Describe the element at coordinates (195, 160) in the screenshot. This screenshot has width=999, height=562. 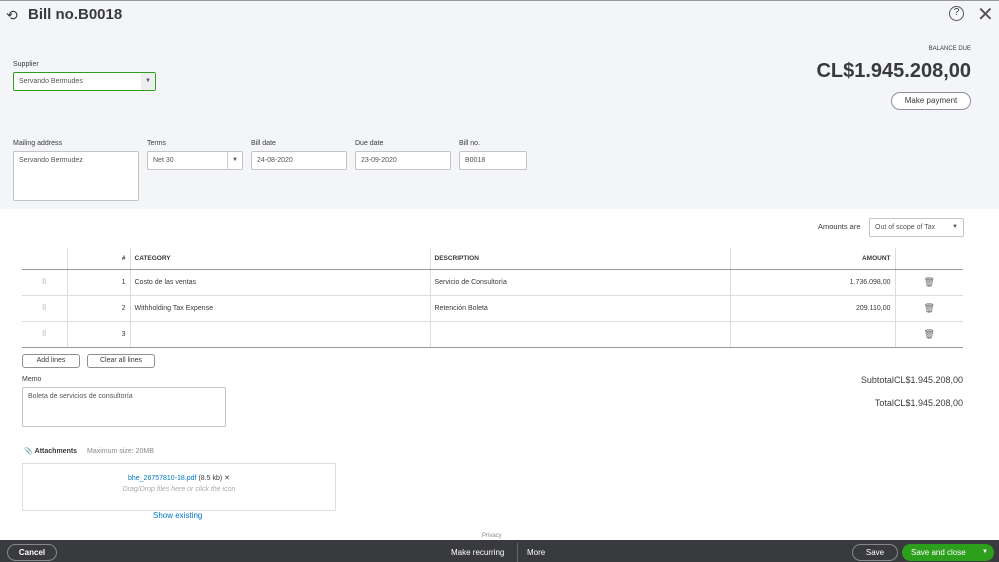
I see `terms-select: Net 30 ▼` at that location.